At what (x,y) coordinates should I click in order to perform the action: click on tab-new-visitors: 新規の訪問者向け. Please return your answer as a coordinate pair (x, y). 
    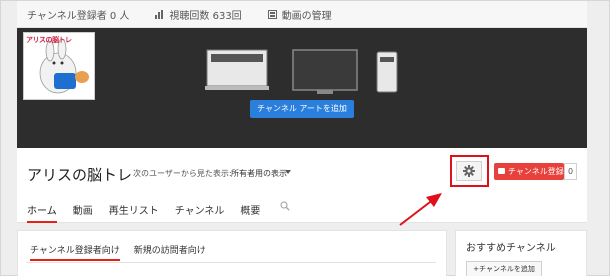
    Looking at the image, I should click on (170, 252).